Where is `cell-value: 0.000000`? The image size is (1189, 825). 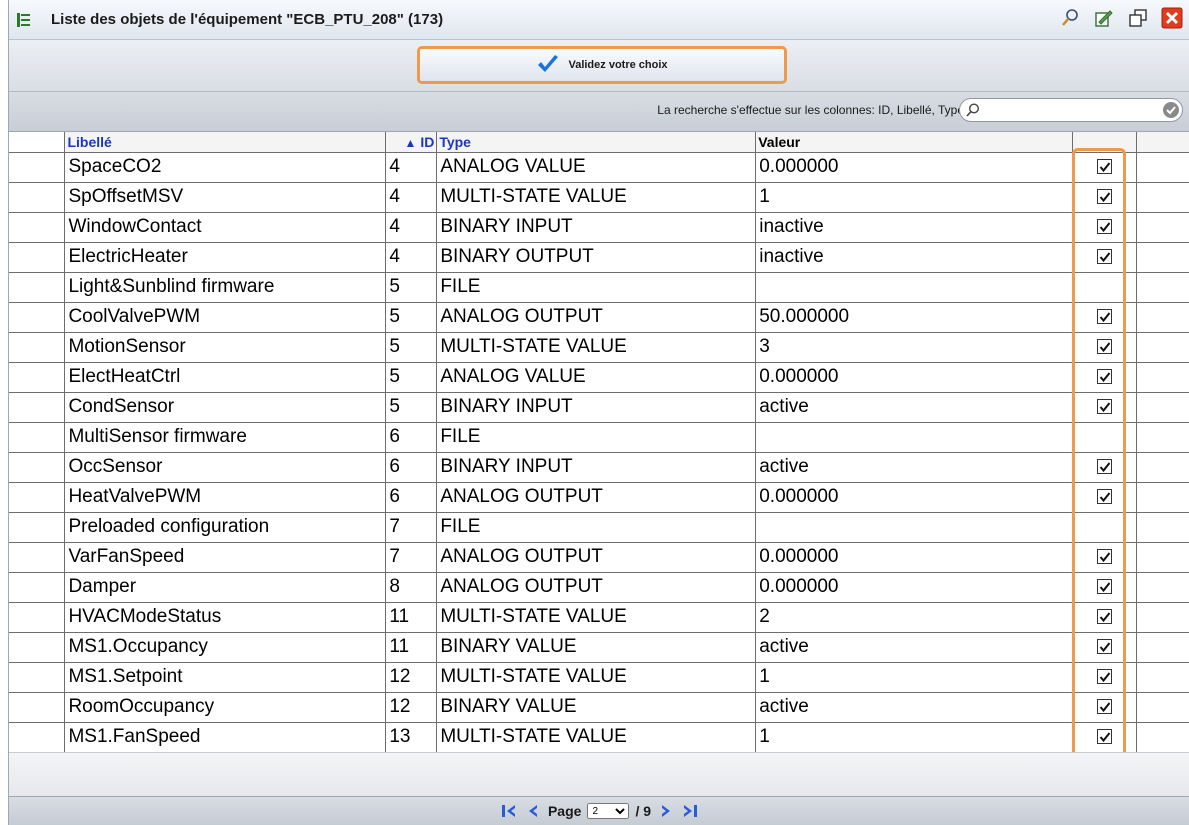 cell-value: 0.000000 is located at coordinates (914, 167).